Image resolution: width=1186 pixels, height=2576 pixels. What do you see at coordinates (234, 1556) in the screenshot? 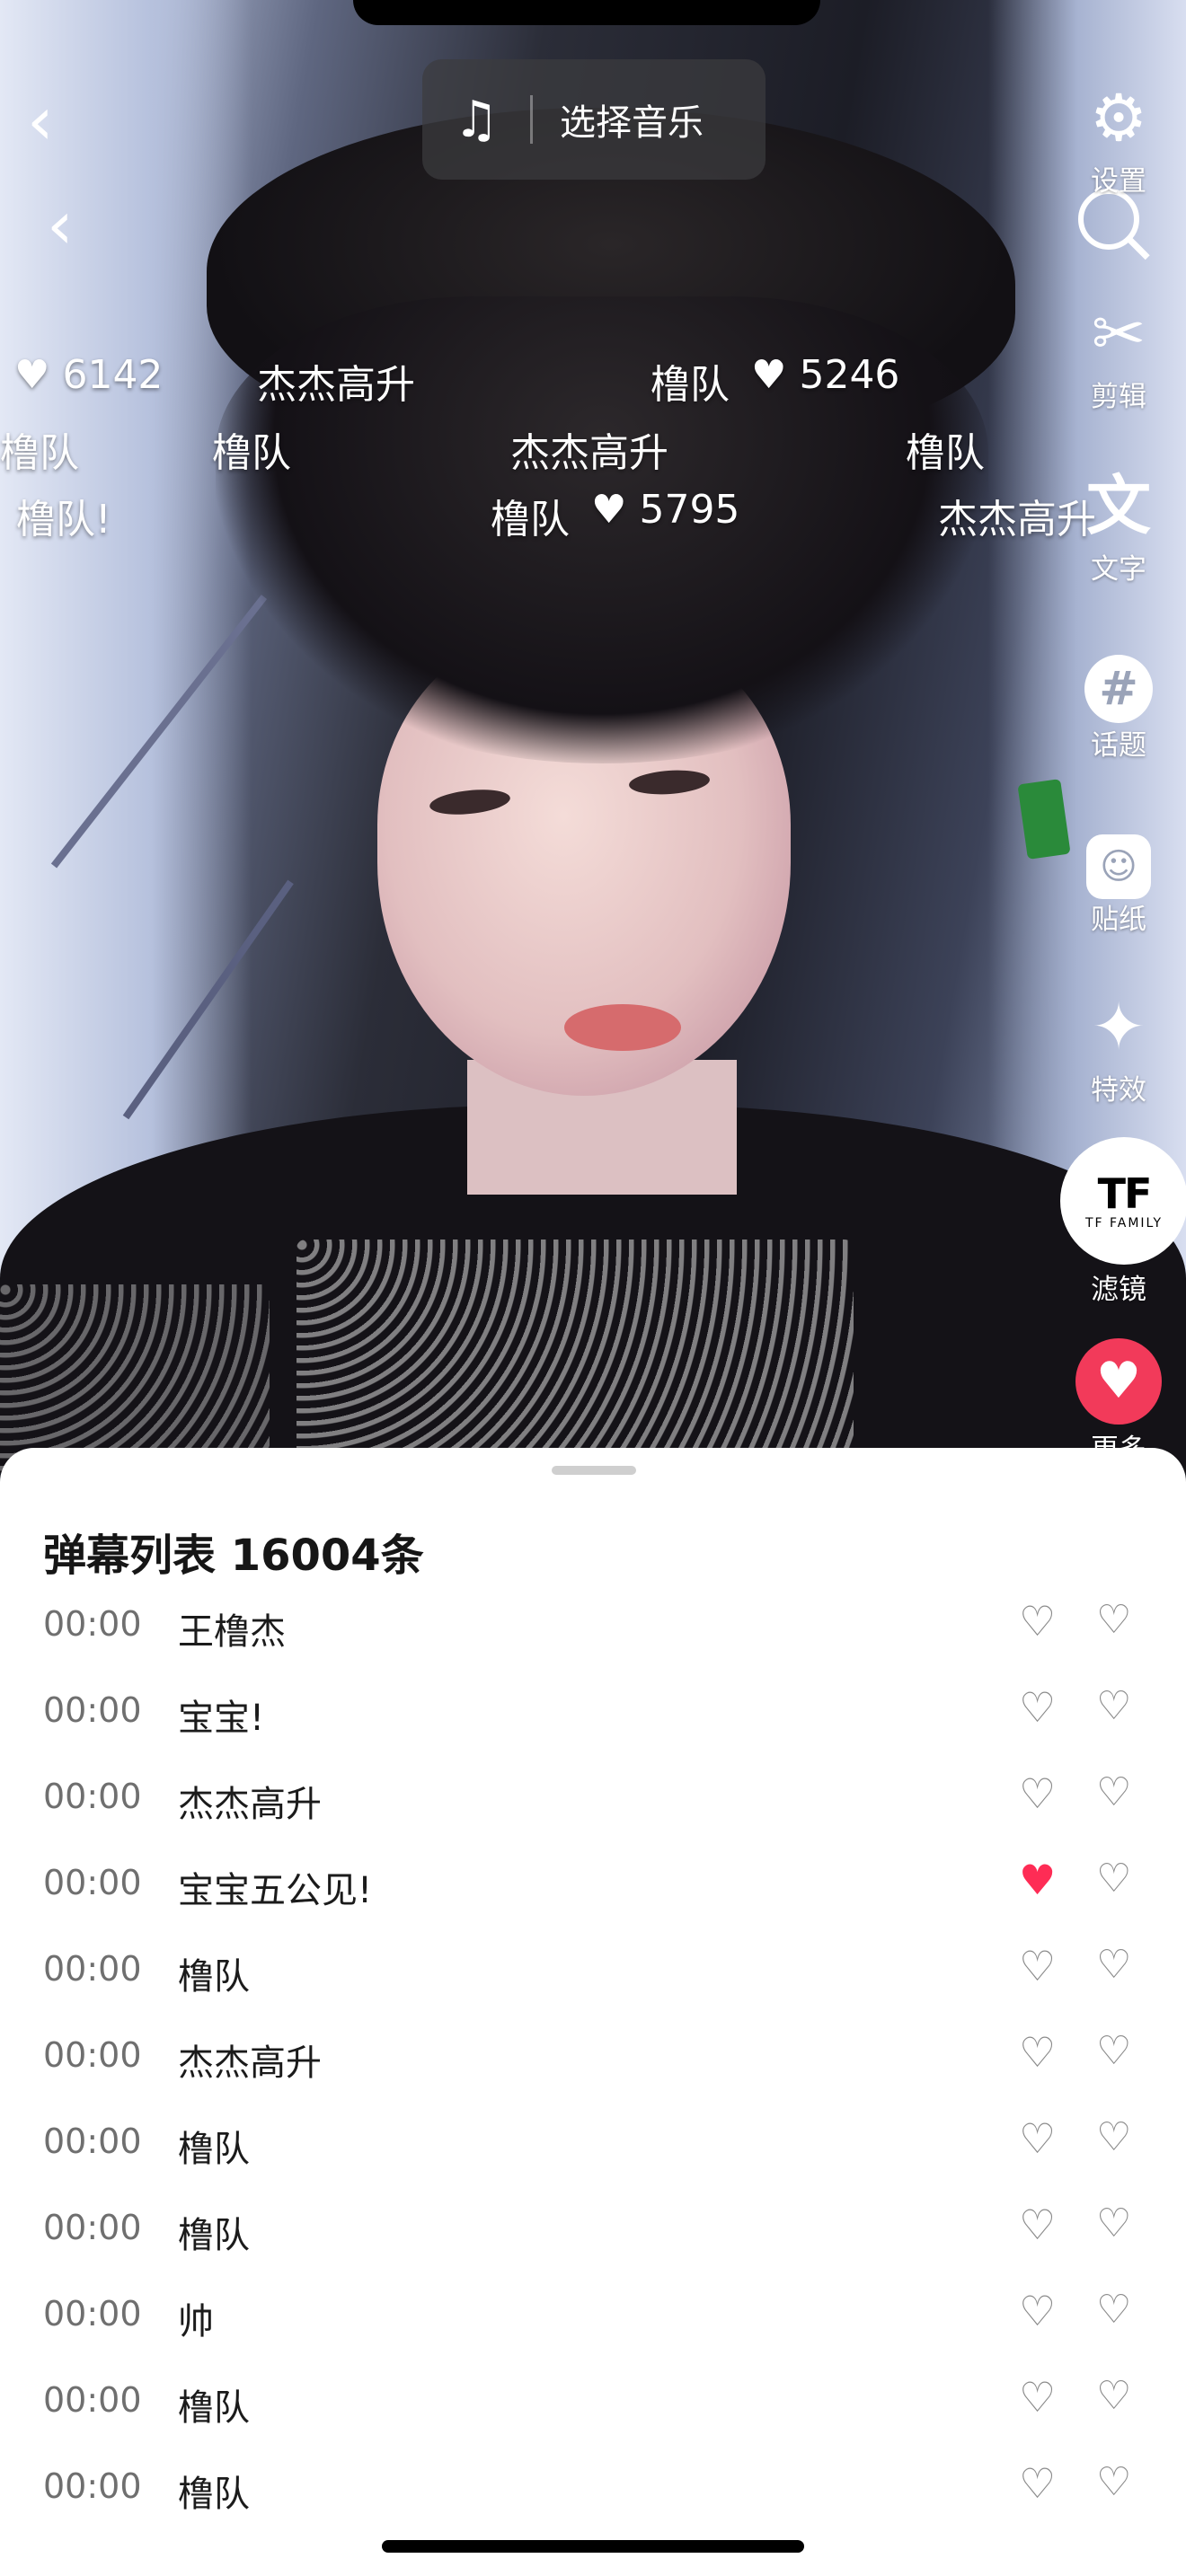
I see `sheet-title: 弹幕列表 16004条` at bounding box center [234, 1556].